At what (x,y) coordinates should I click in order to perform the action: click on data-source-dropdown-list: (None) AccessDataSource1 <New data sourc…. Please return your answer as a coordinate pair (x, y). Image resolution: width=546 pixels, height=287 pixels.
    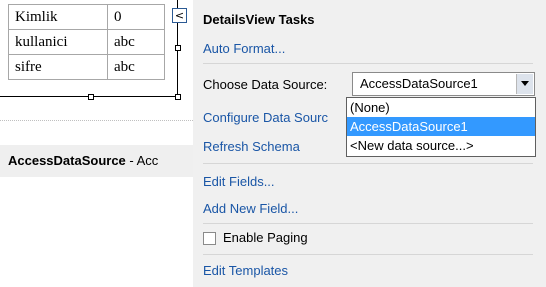
    Looking at the image, I should click on (441, 127).